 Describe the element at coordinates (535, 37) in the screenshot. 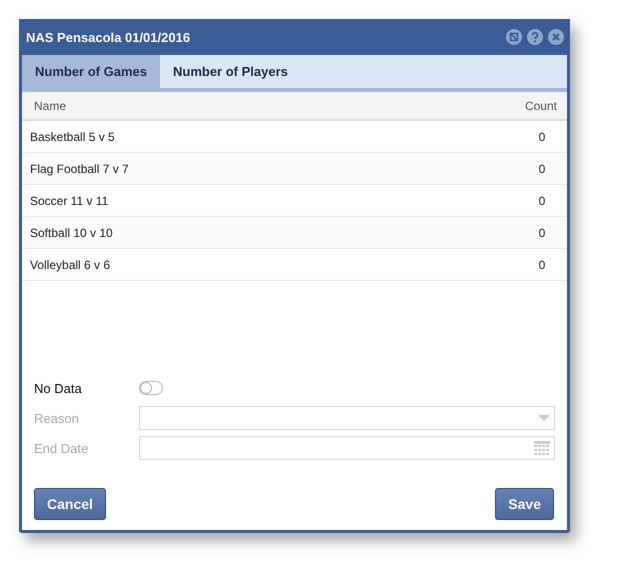

I see `help-icon` at that location.